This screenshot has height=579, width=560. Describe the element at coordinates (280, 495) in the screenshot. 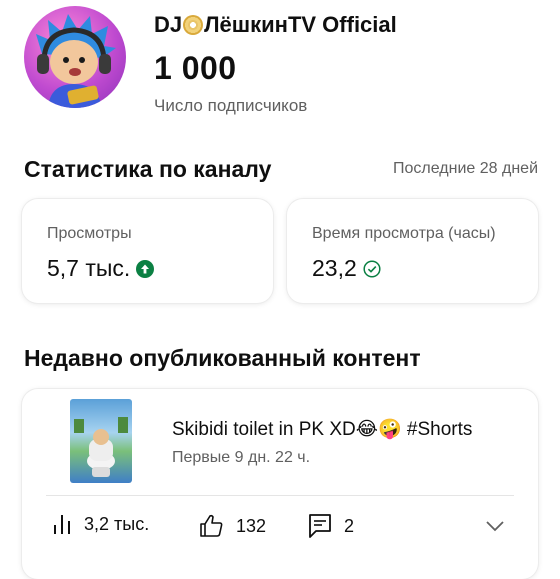

I see `divider` at that location.